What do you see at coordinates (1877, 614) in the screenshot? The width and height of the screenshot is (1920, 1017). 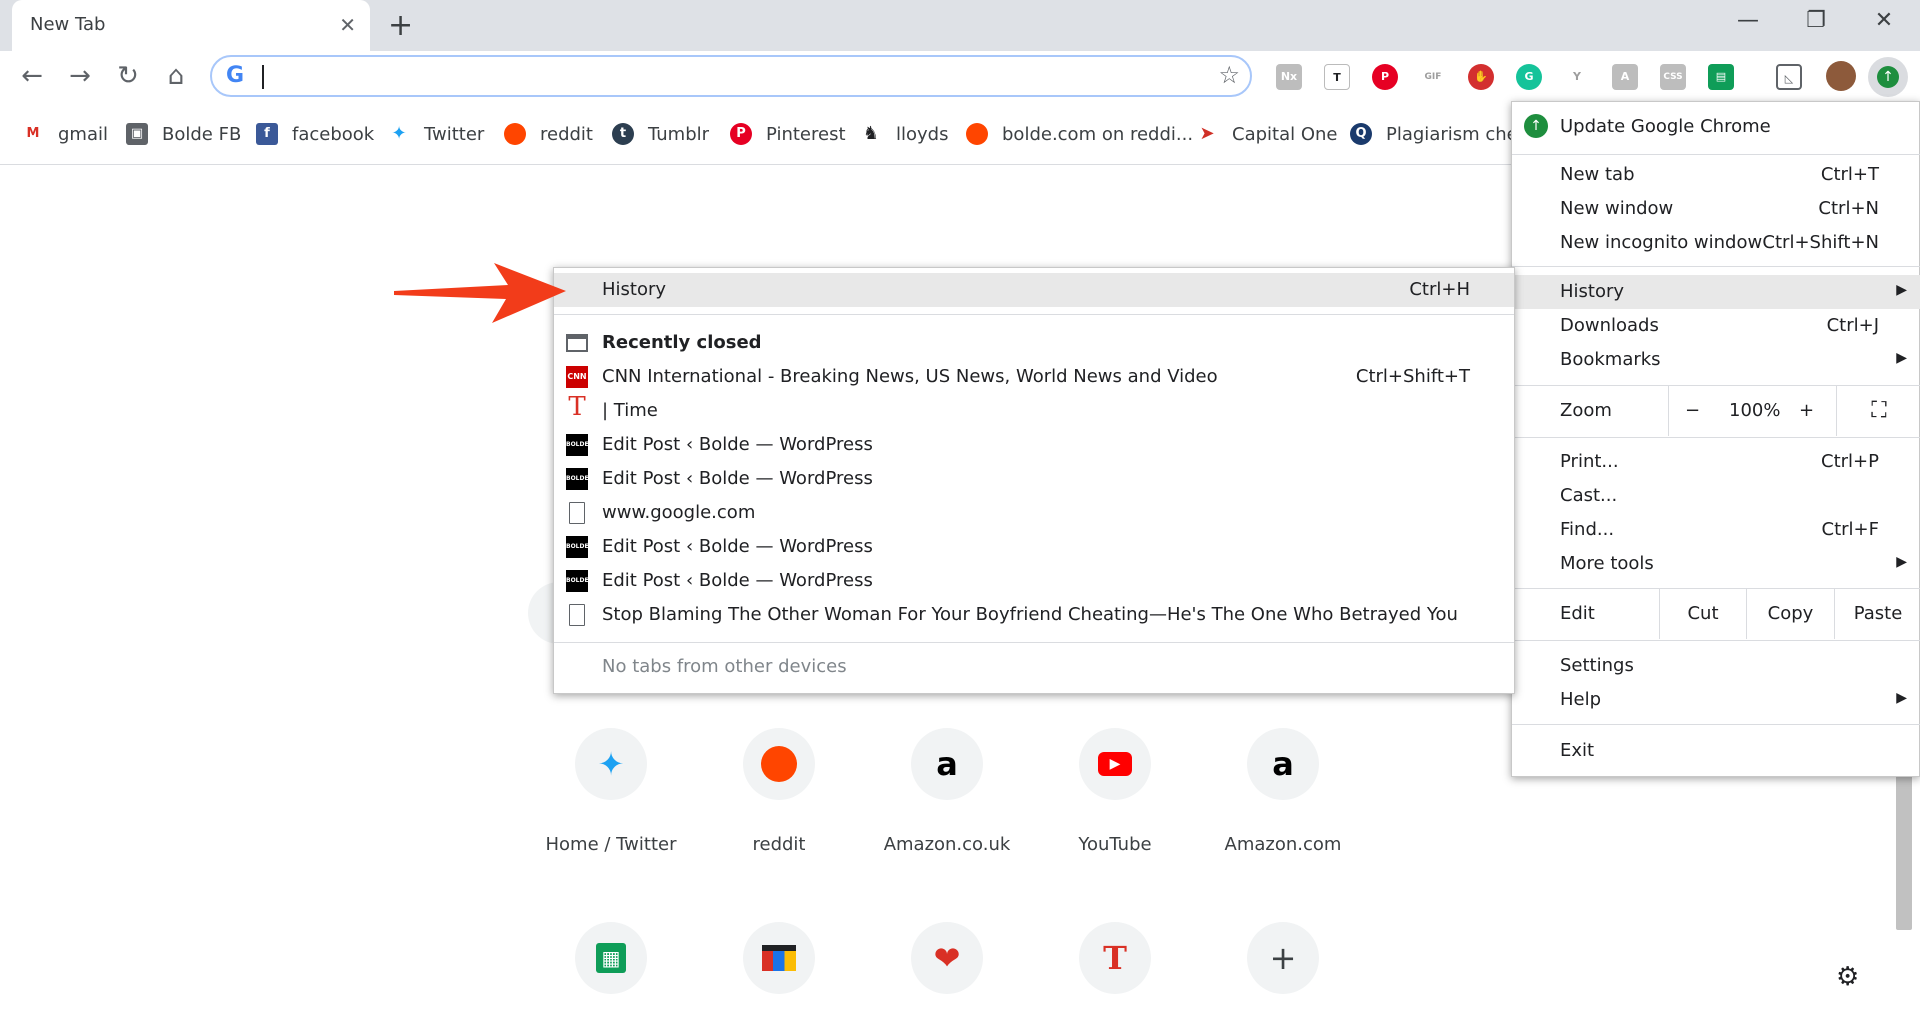 I see `paste-button: Paste` at bounding box center [1877, 614].